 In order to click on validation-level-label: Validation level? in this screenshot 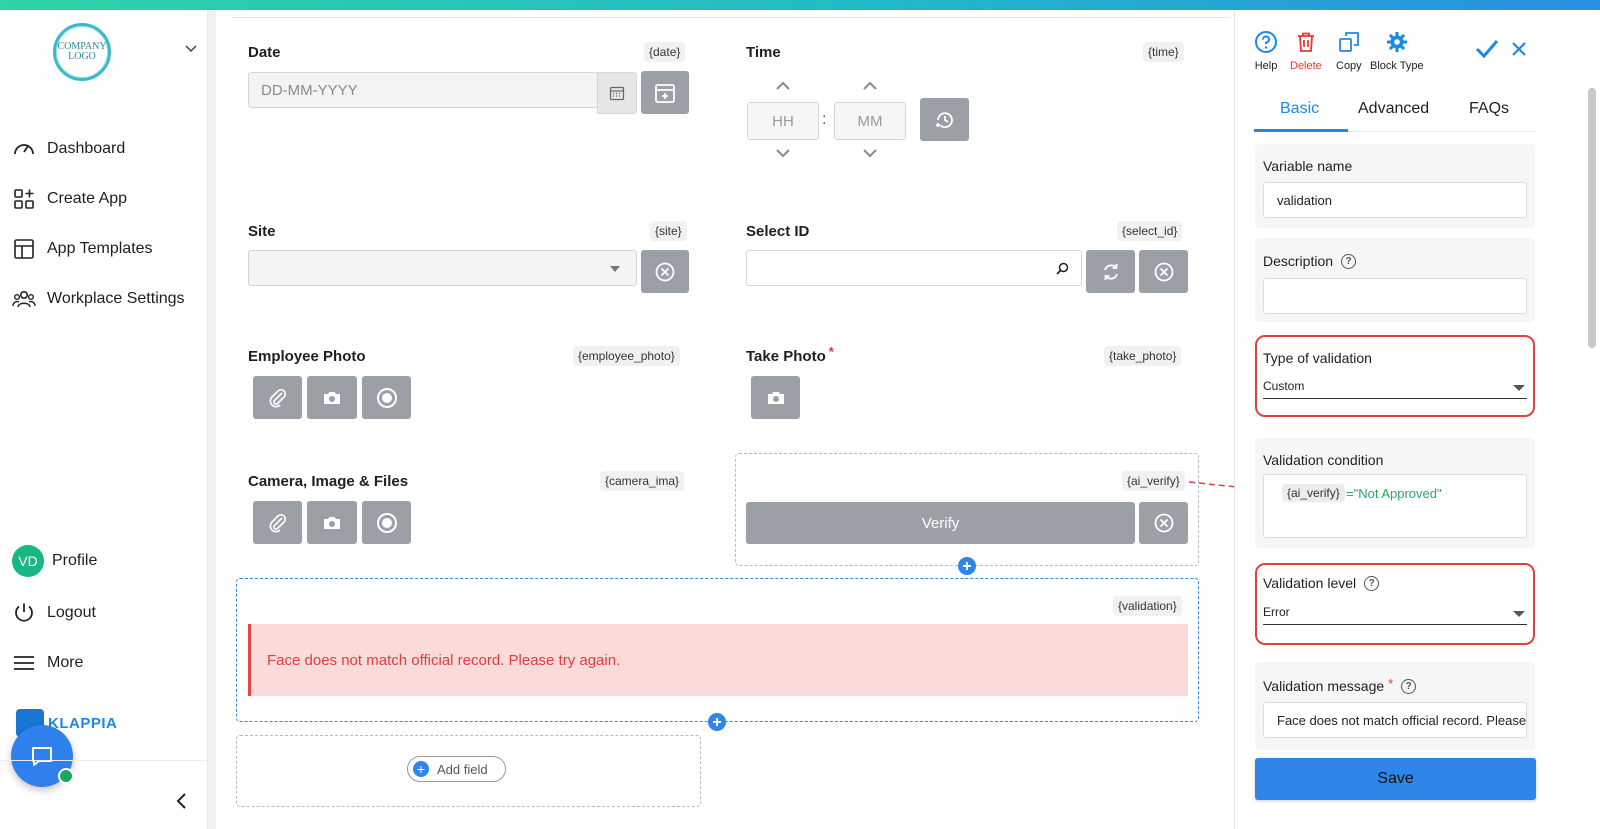, I will do `click(1321, 583)`.